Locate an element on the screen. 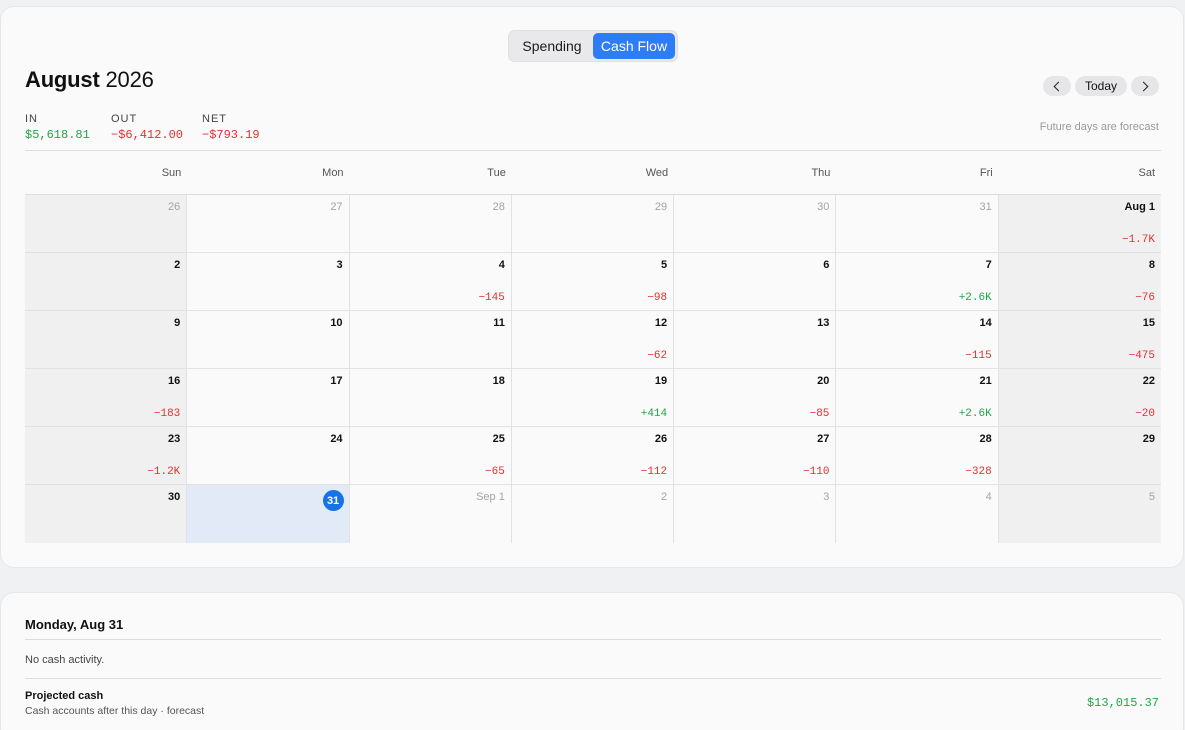 This screenshot has height=730, width=1185. today-button: Today is located at coordinates (1101, 86).